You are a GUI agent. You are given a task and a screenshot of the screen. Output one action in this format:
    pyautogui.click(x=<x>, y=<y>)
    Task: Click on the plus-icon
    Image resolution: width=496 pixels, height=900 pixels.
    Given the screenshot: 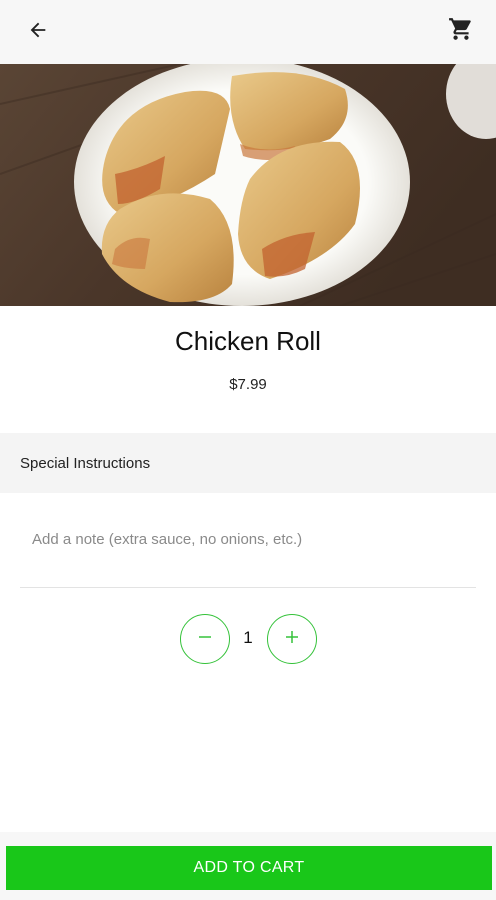 What is the action you would take?
    pyautogui.click(x=292, y=639)
    